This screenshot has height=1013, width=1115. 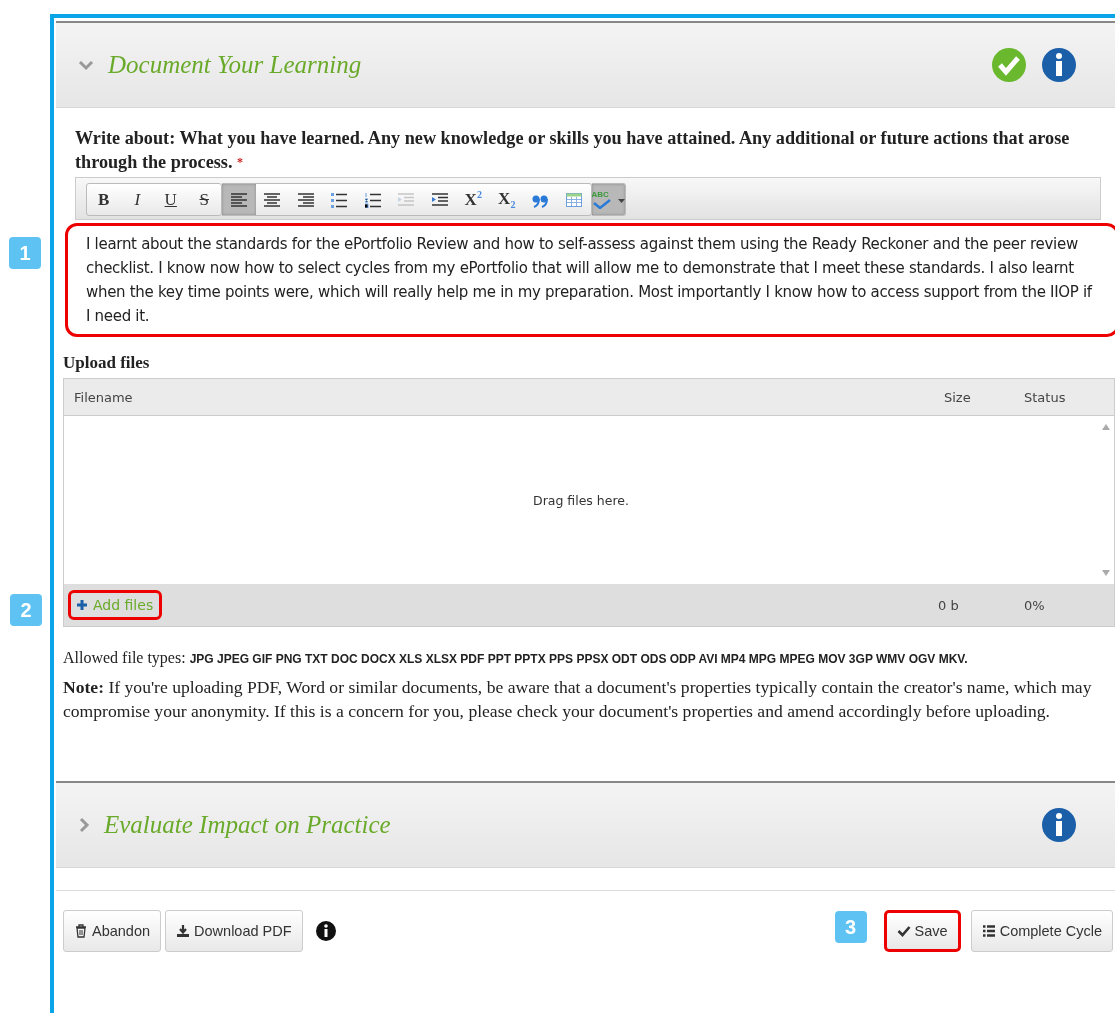 I want to click on plus-icon, so click(x=82, y=605).